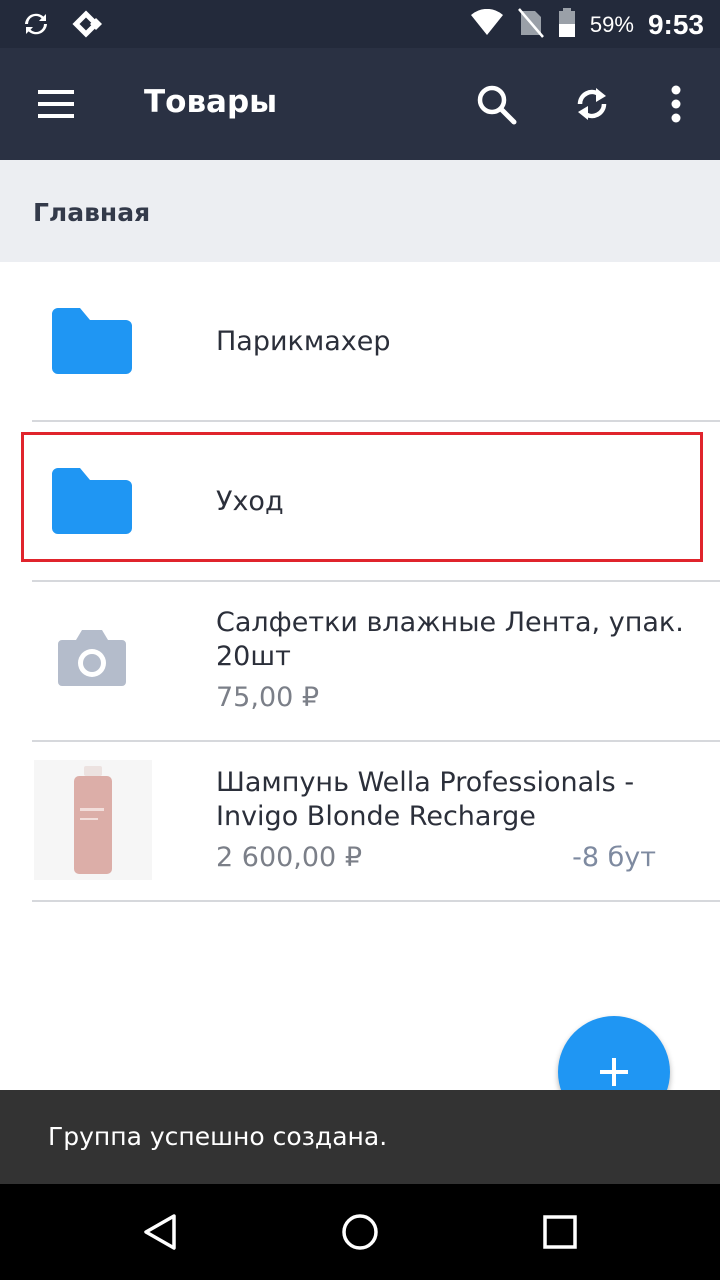  What do you see at coordinates (92, 660) in the screenshot?
I see `camera-placeholder-icon` at bounding box center [92, 660].